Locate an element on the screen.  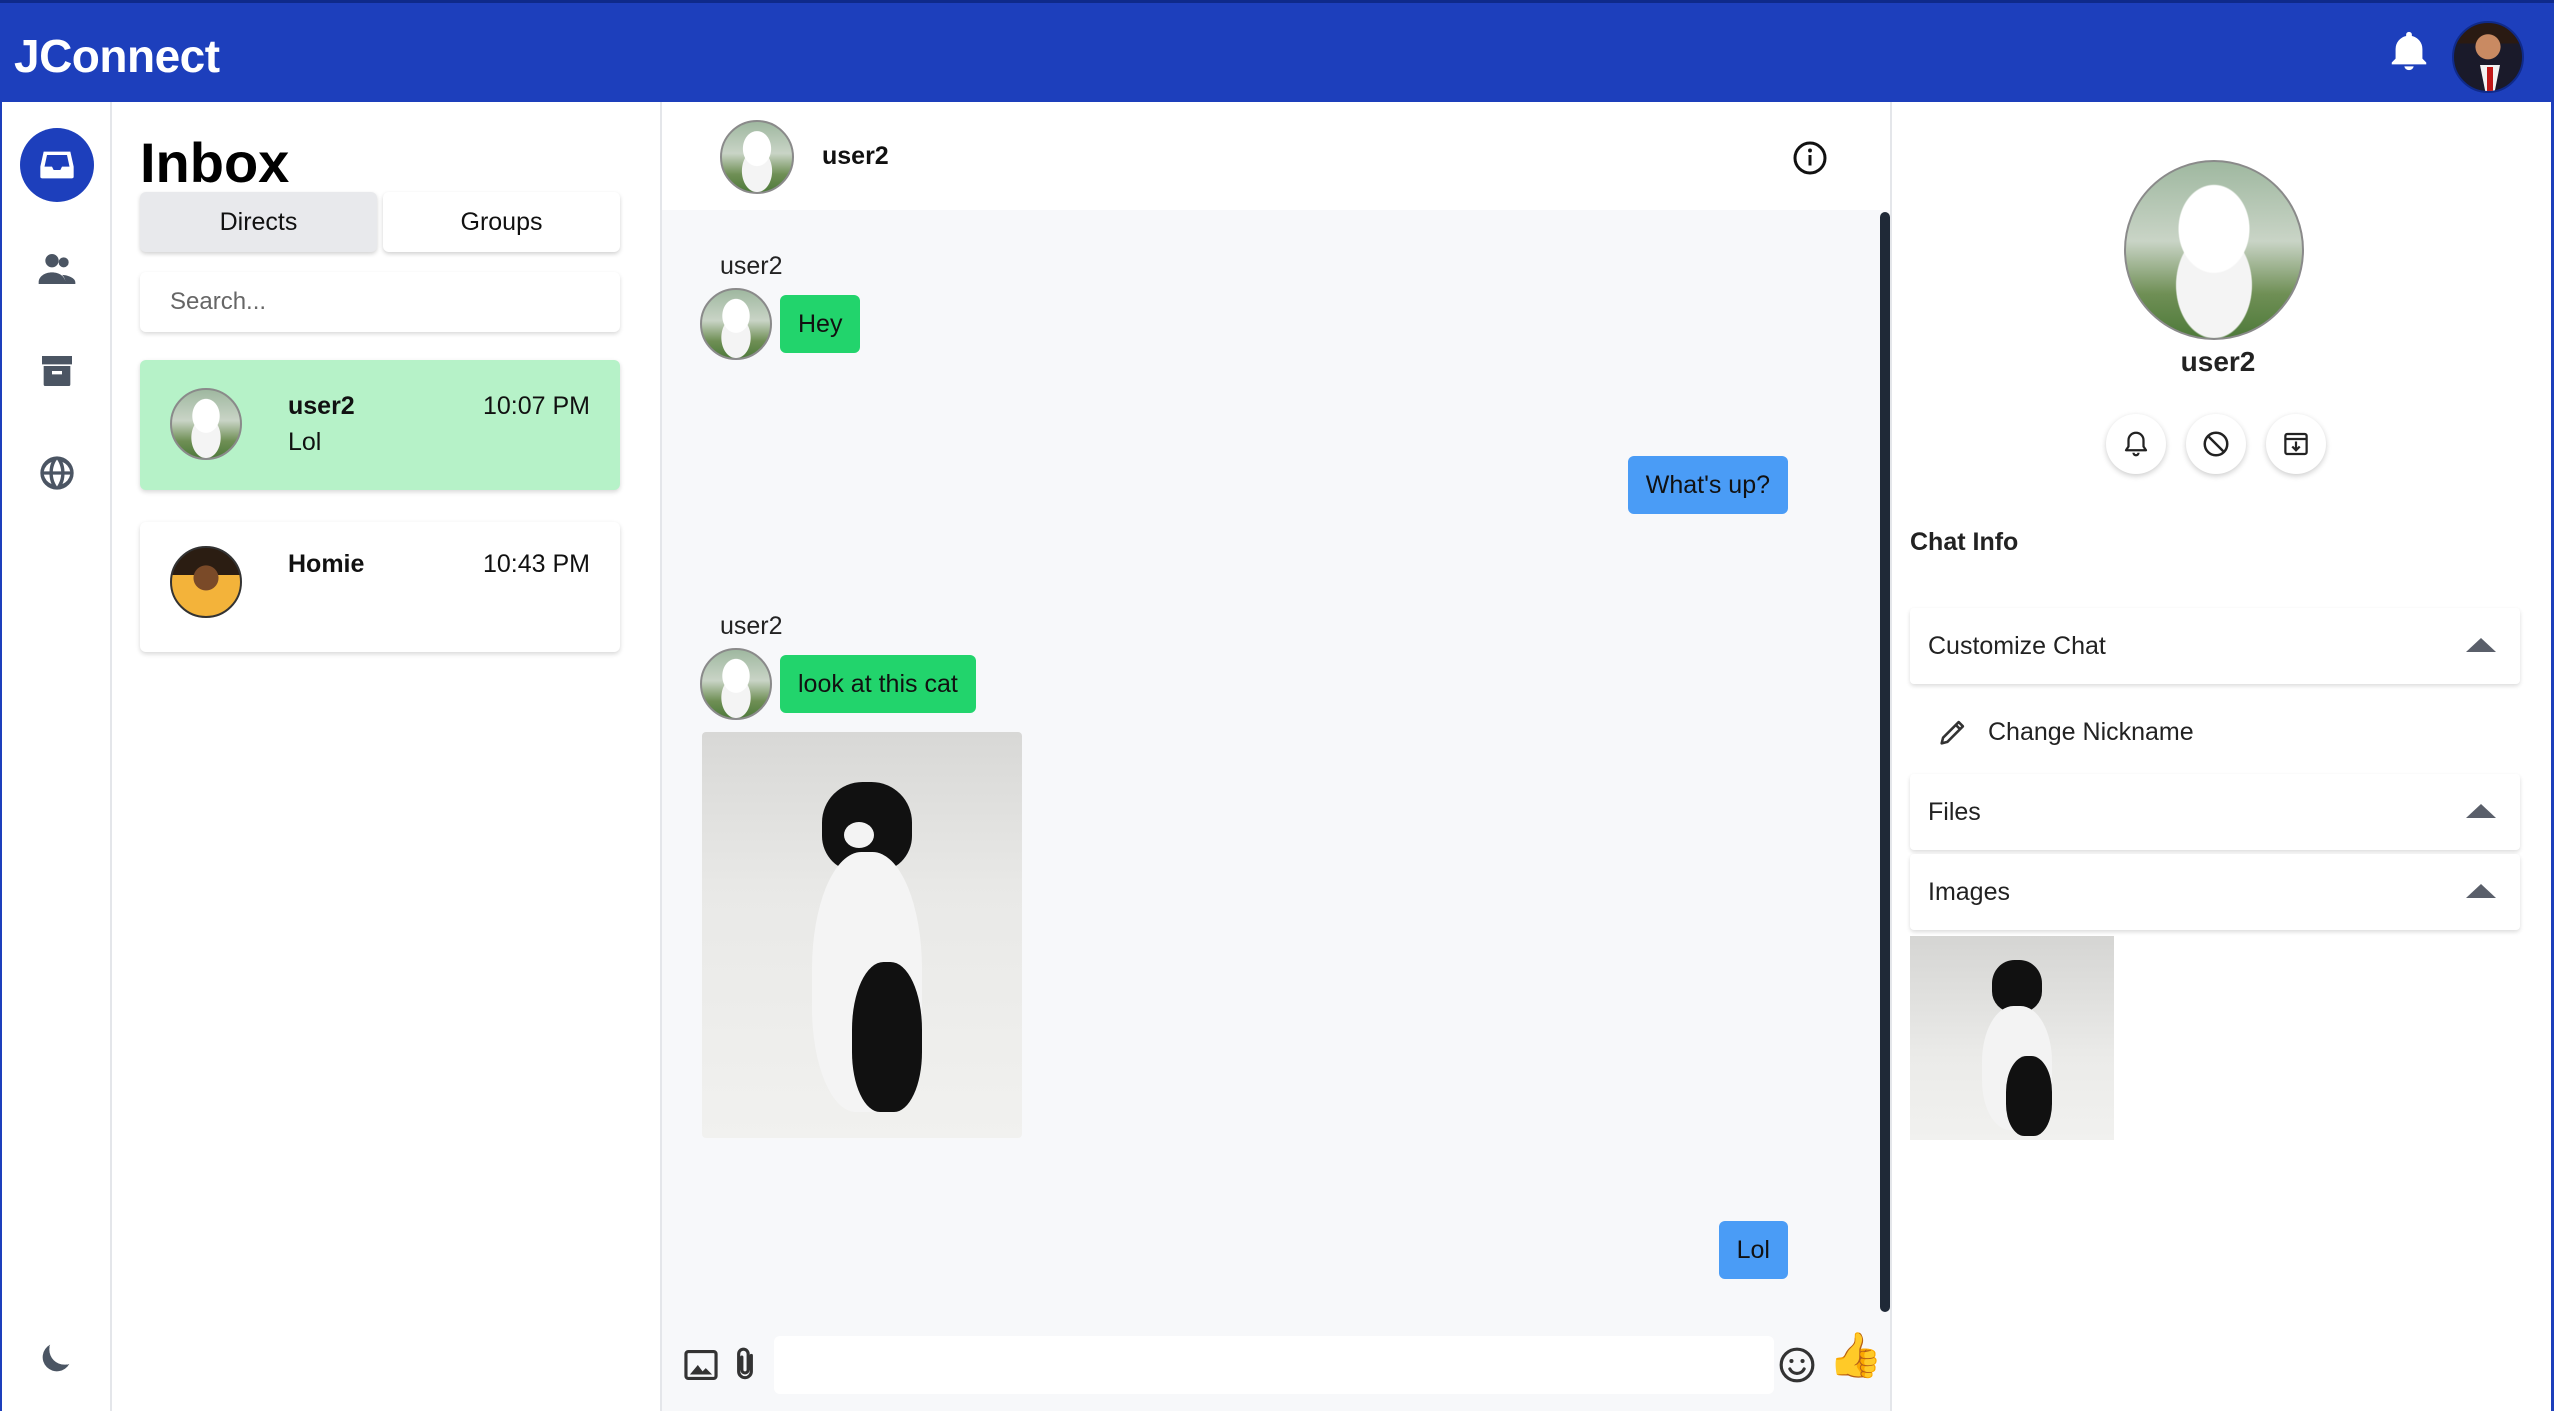
top-bar: JConnect is located at coordinates (1277, 51).